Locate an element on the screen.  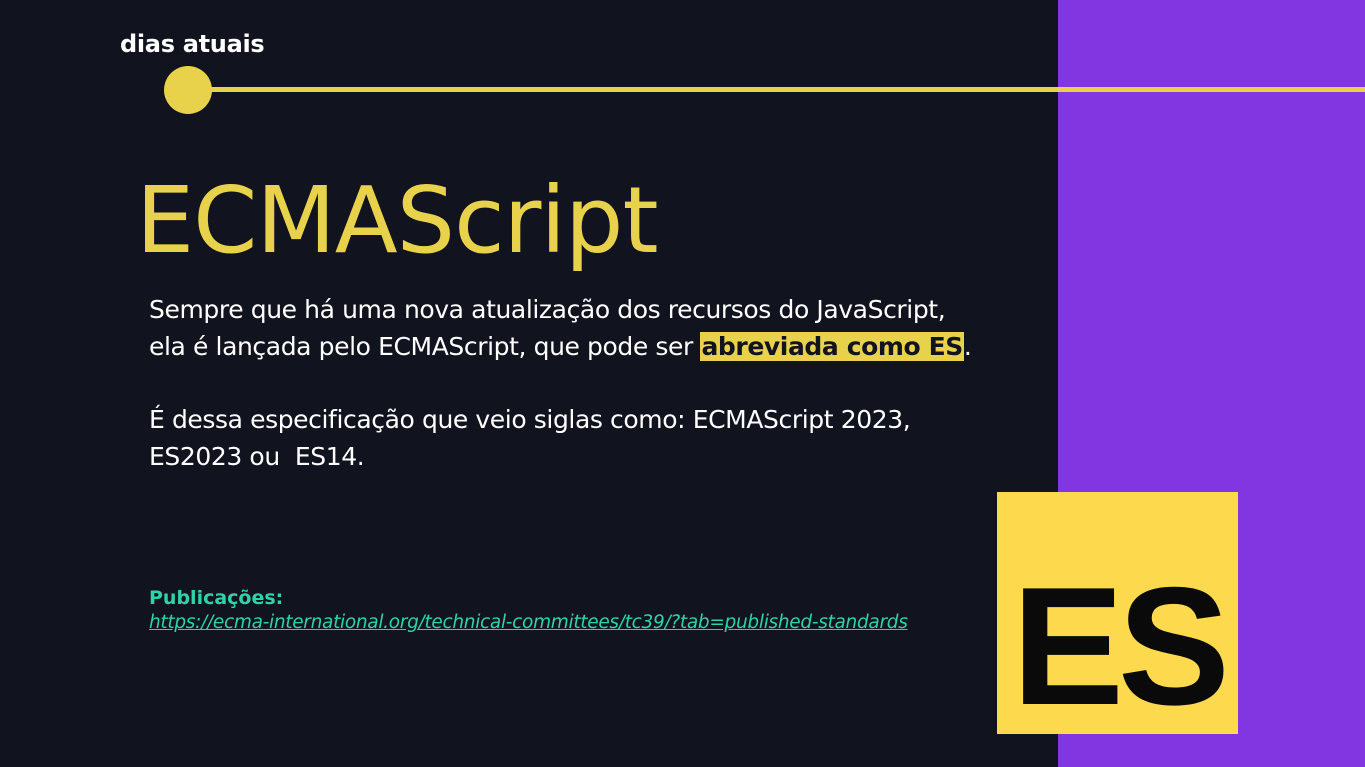
description-line-2-end: . is located at coordinates (967, 346).